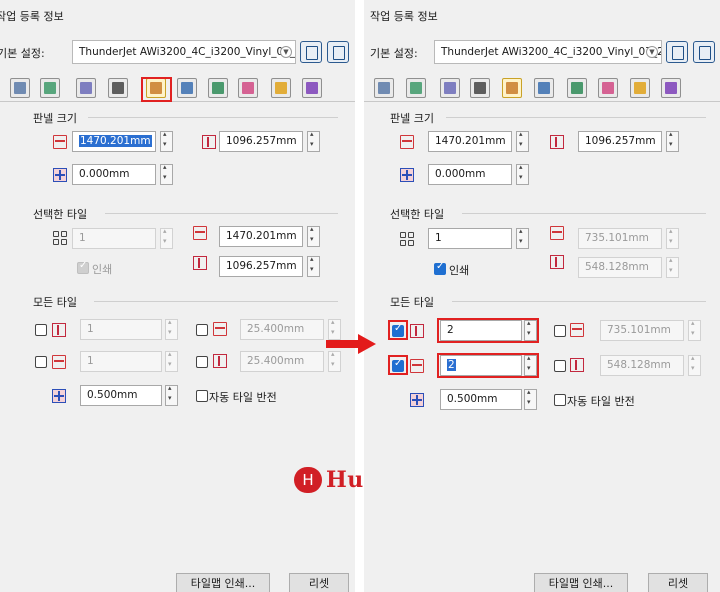  Describe the element at coordinates (220, 329) in the screenshot. I see `tile-width-fixed-icon` at that location.